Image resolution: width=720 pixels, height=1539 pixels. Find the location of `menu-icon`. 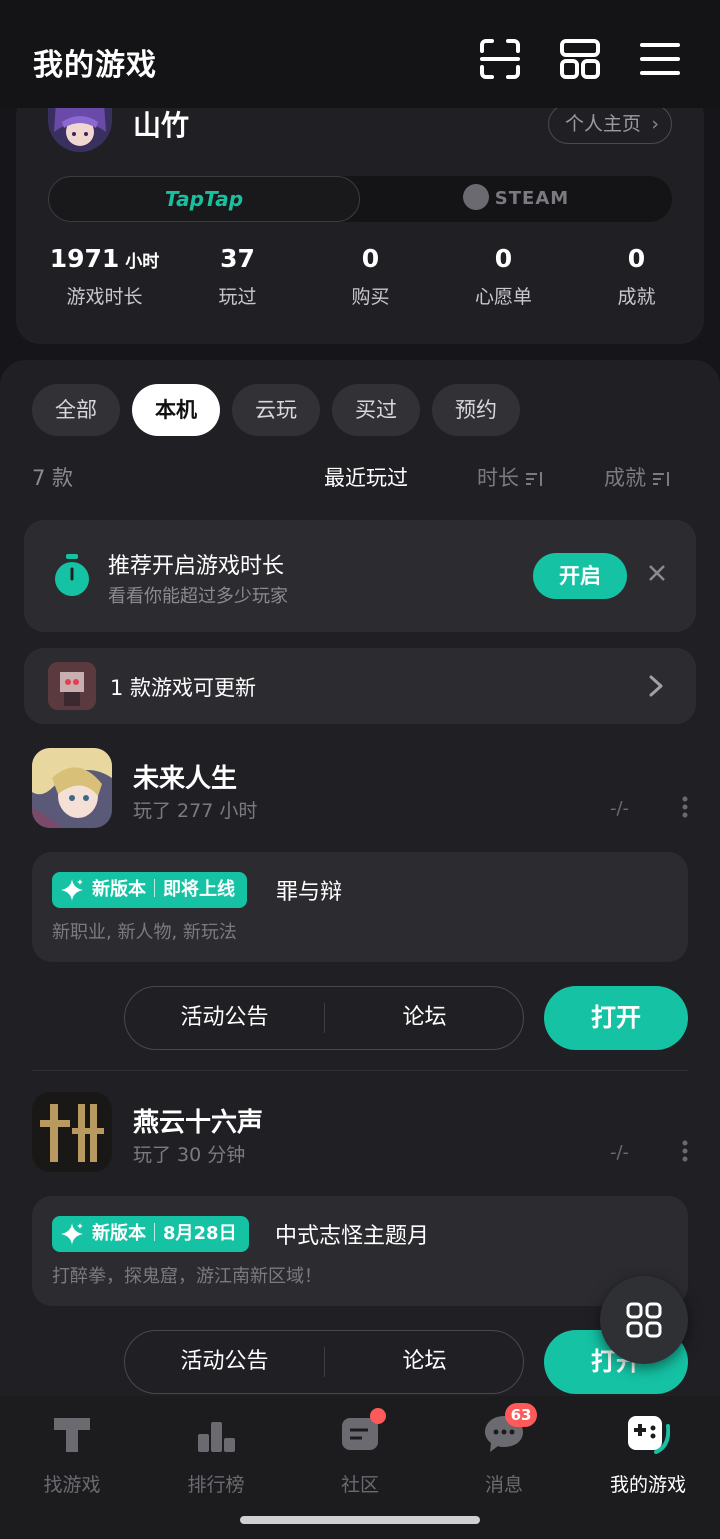

menu-icon is located at coordinates (660, 59).